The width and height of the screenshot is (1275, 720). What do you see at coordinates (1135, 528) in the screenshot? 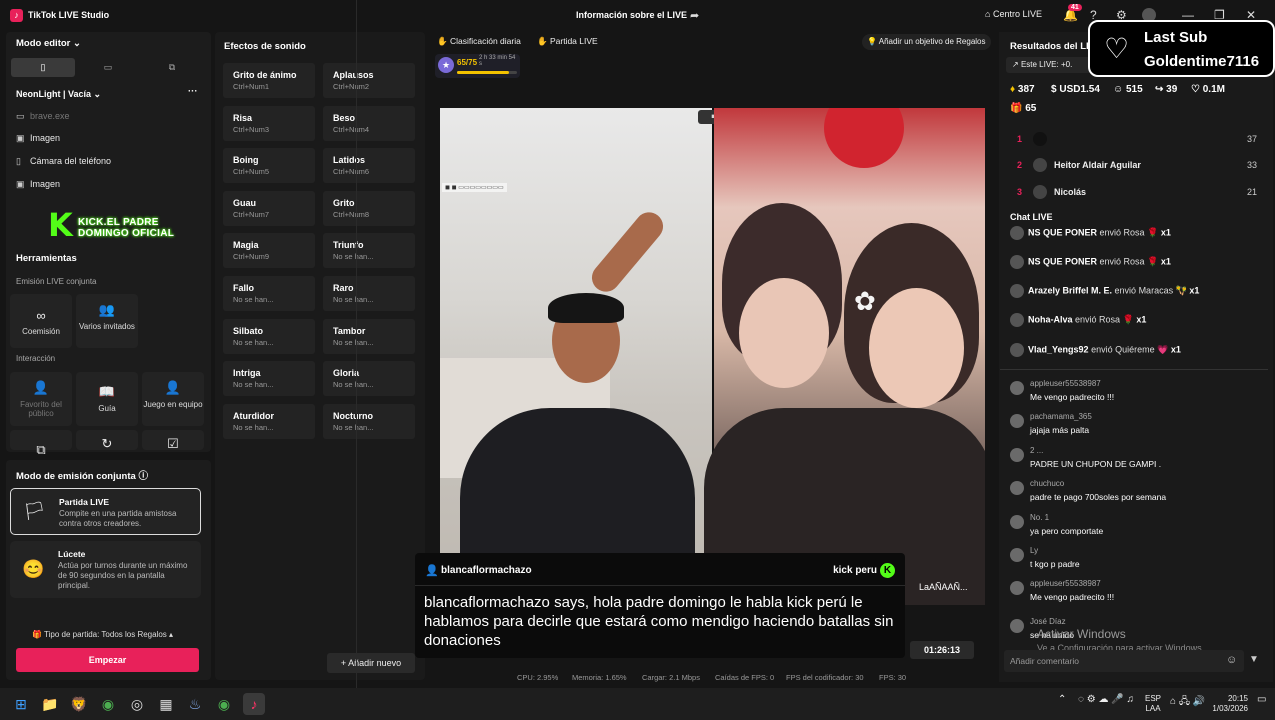
I see `chat-message: No. 1 ya pero comportate` at bounding box center [1135, 528].